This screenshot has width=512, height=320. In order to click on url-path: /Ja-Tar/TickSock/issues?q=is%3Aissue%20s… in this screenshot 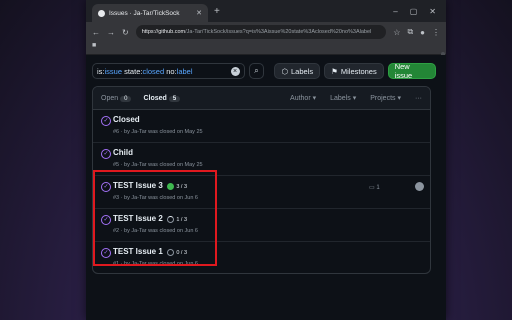, I will do `click(278, 32)`.